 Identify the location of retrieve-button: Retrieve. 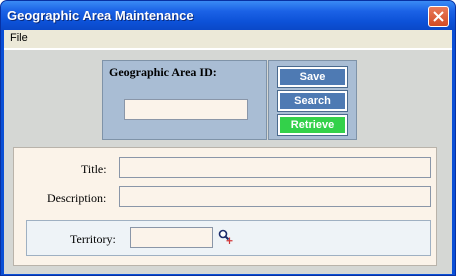
(312, 125).